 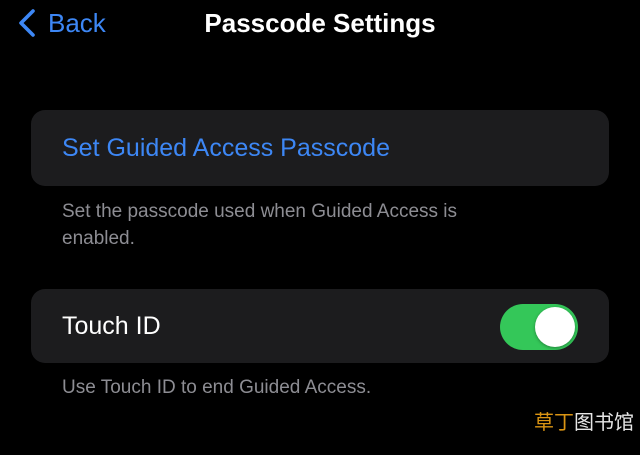 I want to click on navigation-bar: Back Passcode Settings, so click(x=320, y=24).